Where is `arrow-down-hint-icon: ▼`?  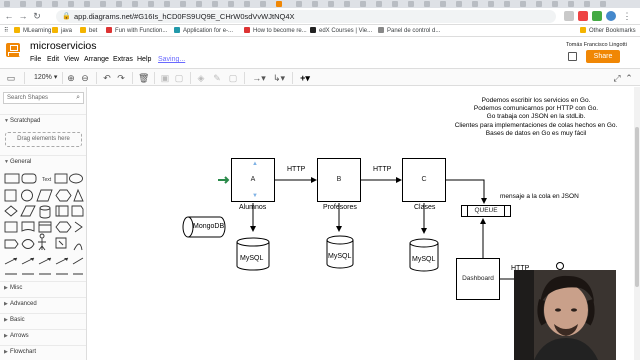
arrow-down-hint-icon: ▼ is located at coordinates (255, 196).